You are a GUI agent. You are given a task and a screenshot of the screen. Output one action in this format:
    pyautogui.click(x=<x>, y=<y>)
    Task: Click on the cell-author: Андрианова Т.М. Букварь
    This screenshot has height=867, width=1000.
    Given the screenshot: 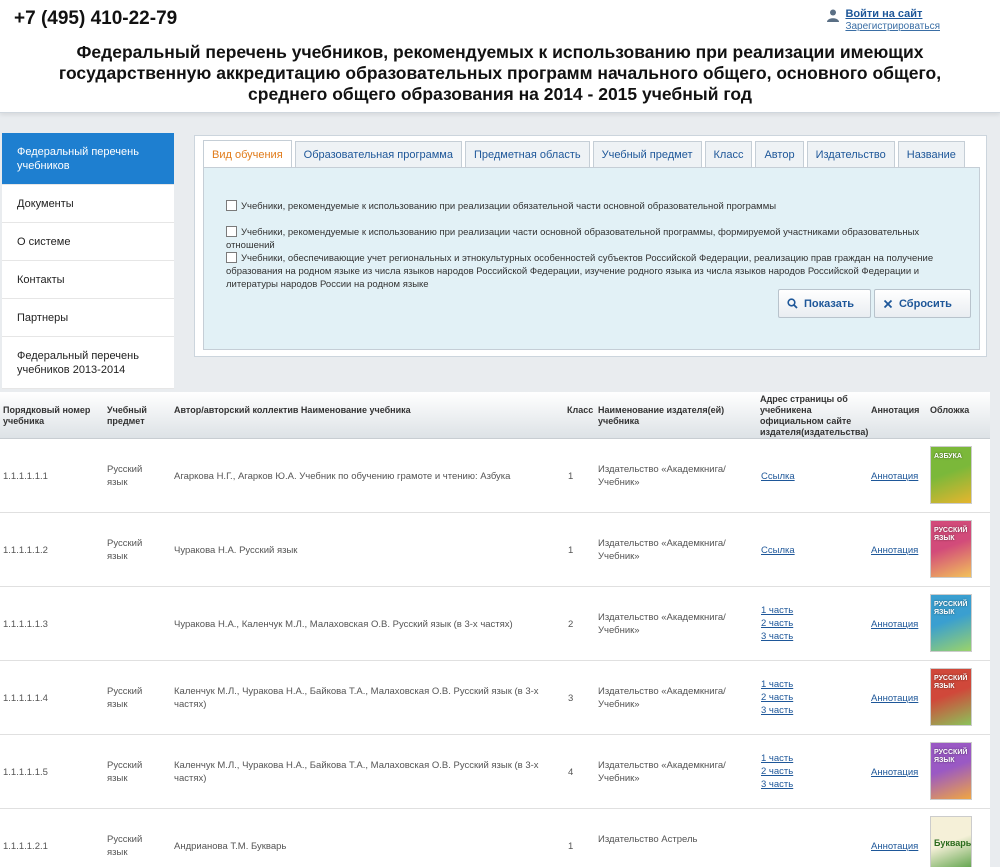 What is the action you would take?
    pyautogui.click(x=230, y=846)
    